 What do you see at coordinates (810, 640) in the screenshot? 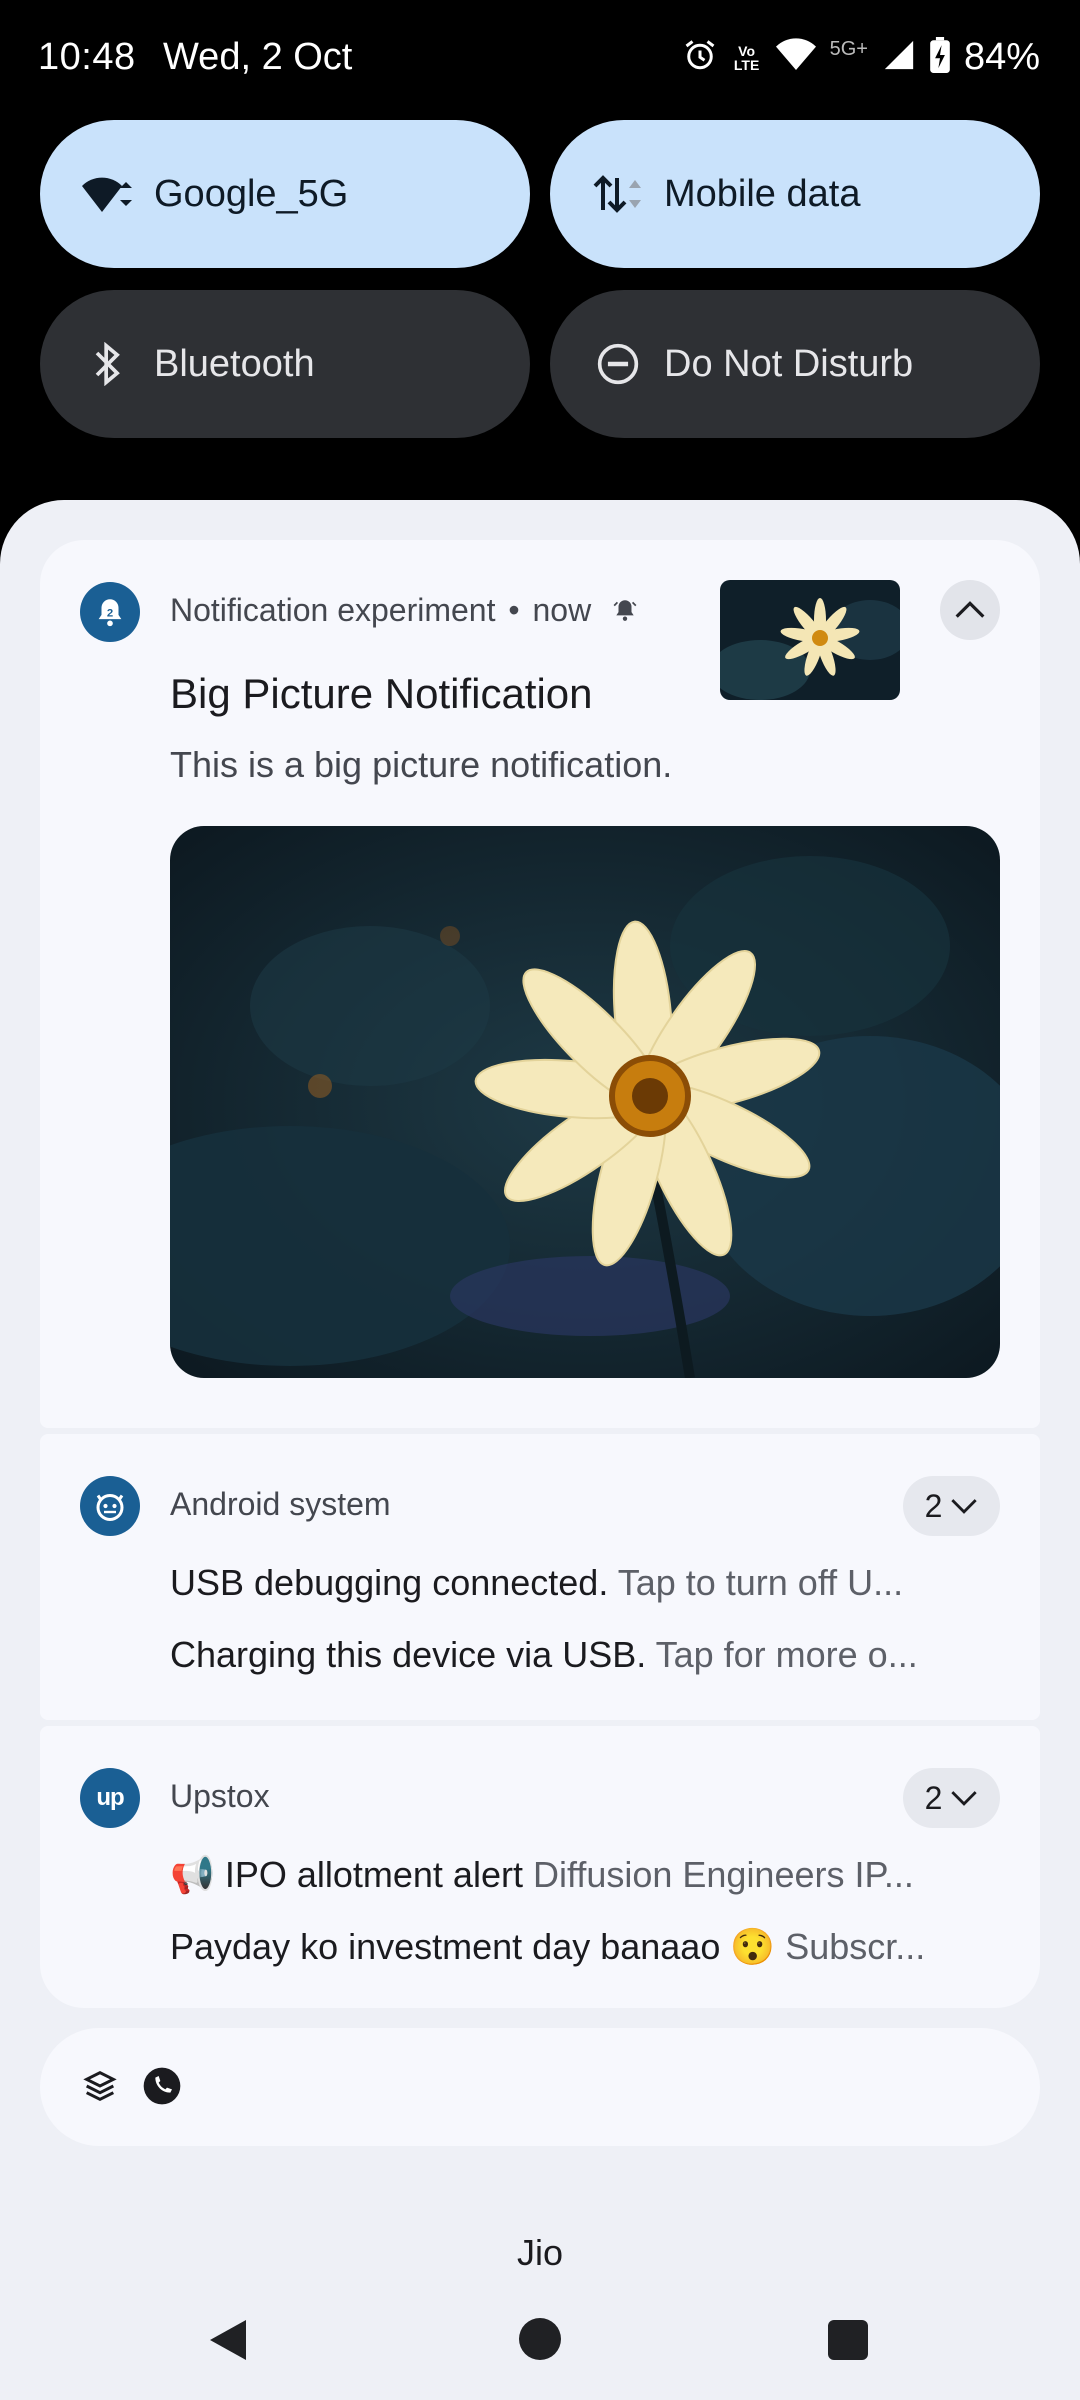
I see `notification-thumbnail` at bounding box center [810, 640].